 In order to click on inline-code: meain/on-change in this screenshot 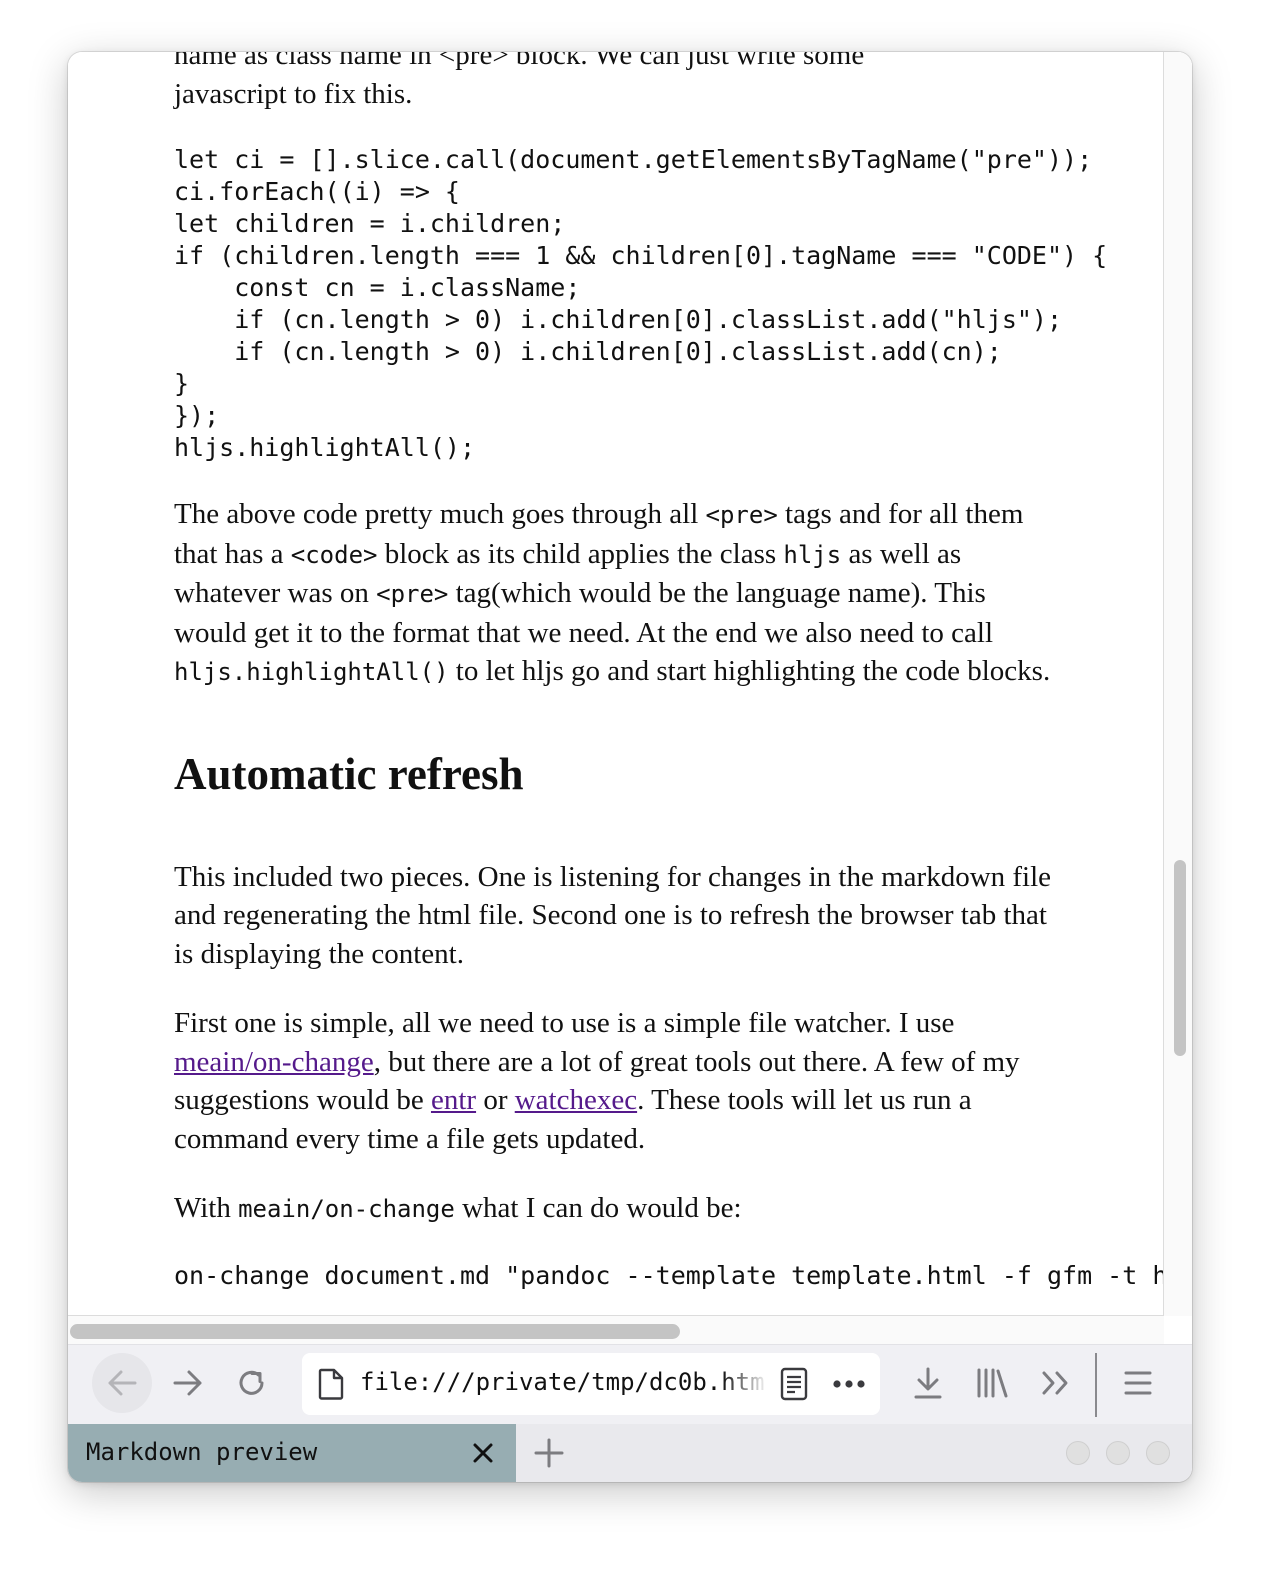, I will do `click(346, 1209)`.